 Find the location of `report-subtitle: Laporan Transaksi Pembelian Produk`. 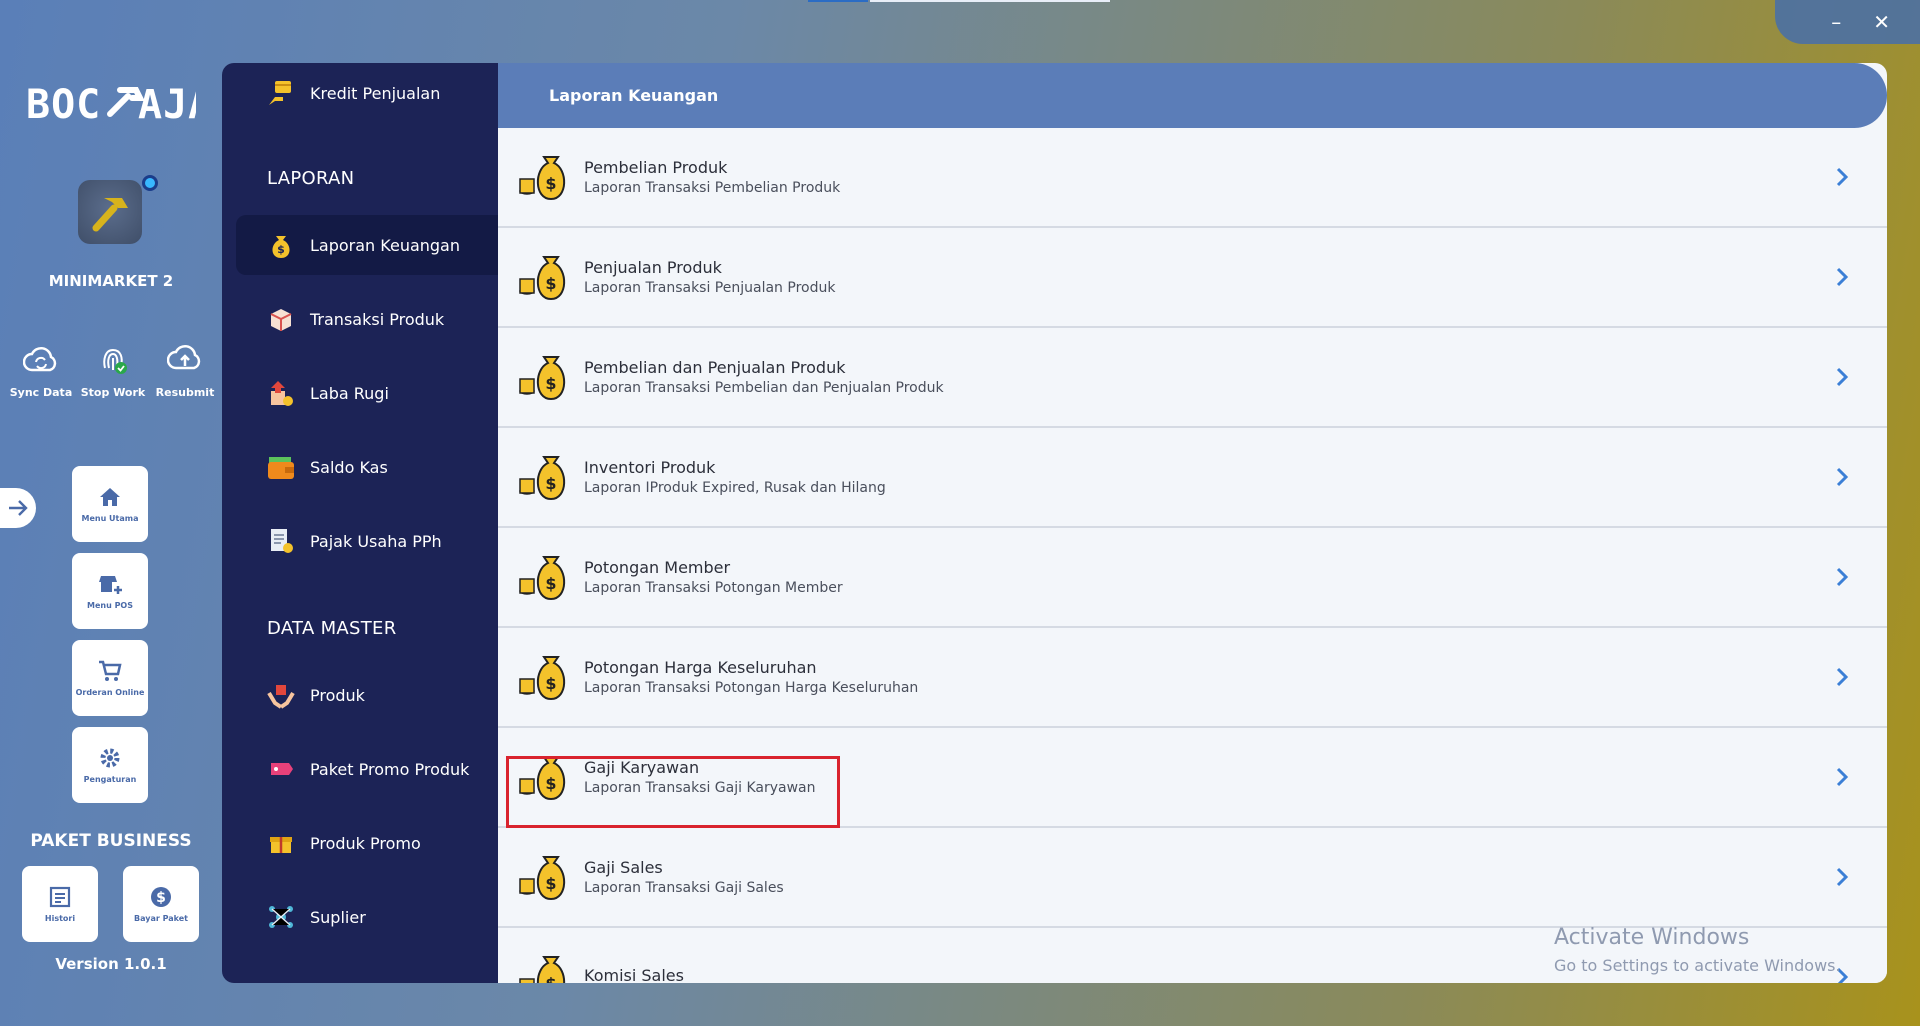

report-subtitle: Laporan Transaksi Pembelian Produk is located at coordinates (712, 188).